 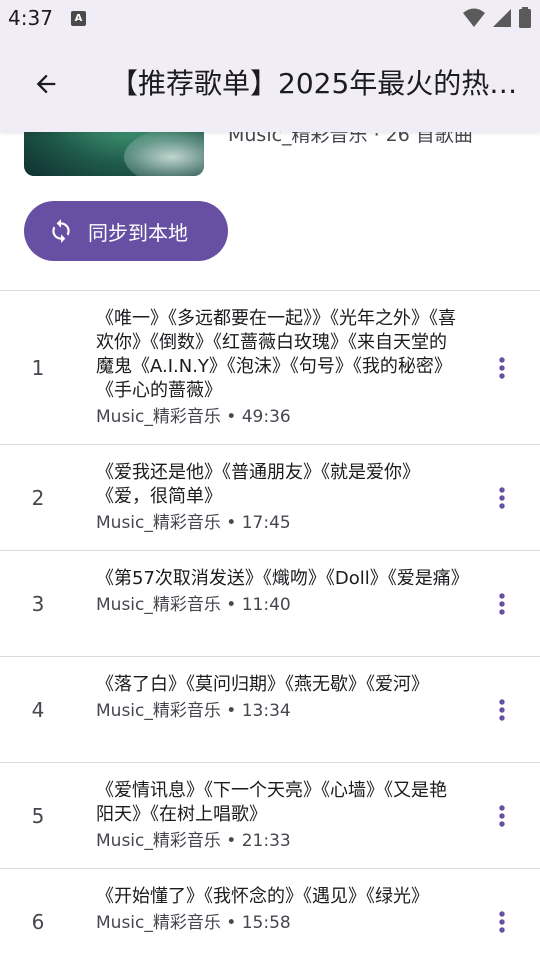 What do you see at coordinates (270, 18) in the screenshot?
I see `status-bar: 4:37 A` at bounding box center [270, 18].